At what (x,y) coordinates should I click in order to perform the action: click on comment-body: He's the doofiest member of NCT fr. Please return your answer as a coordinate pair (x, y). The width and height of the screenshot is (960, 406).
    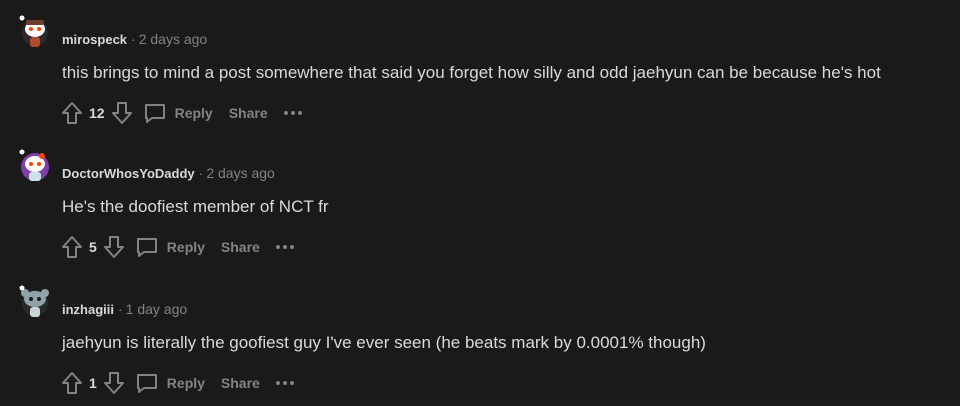
    Looking at the image, I should click on (195, 206).